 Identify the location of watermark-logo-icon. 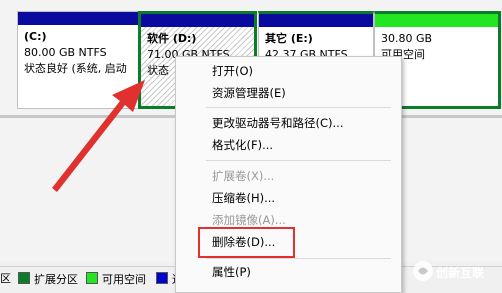
(423, 271).